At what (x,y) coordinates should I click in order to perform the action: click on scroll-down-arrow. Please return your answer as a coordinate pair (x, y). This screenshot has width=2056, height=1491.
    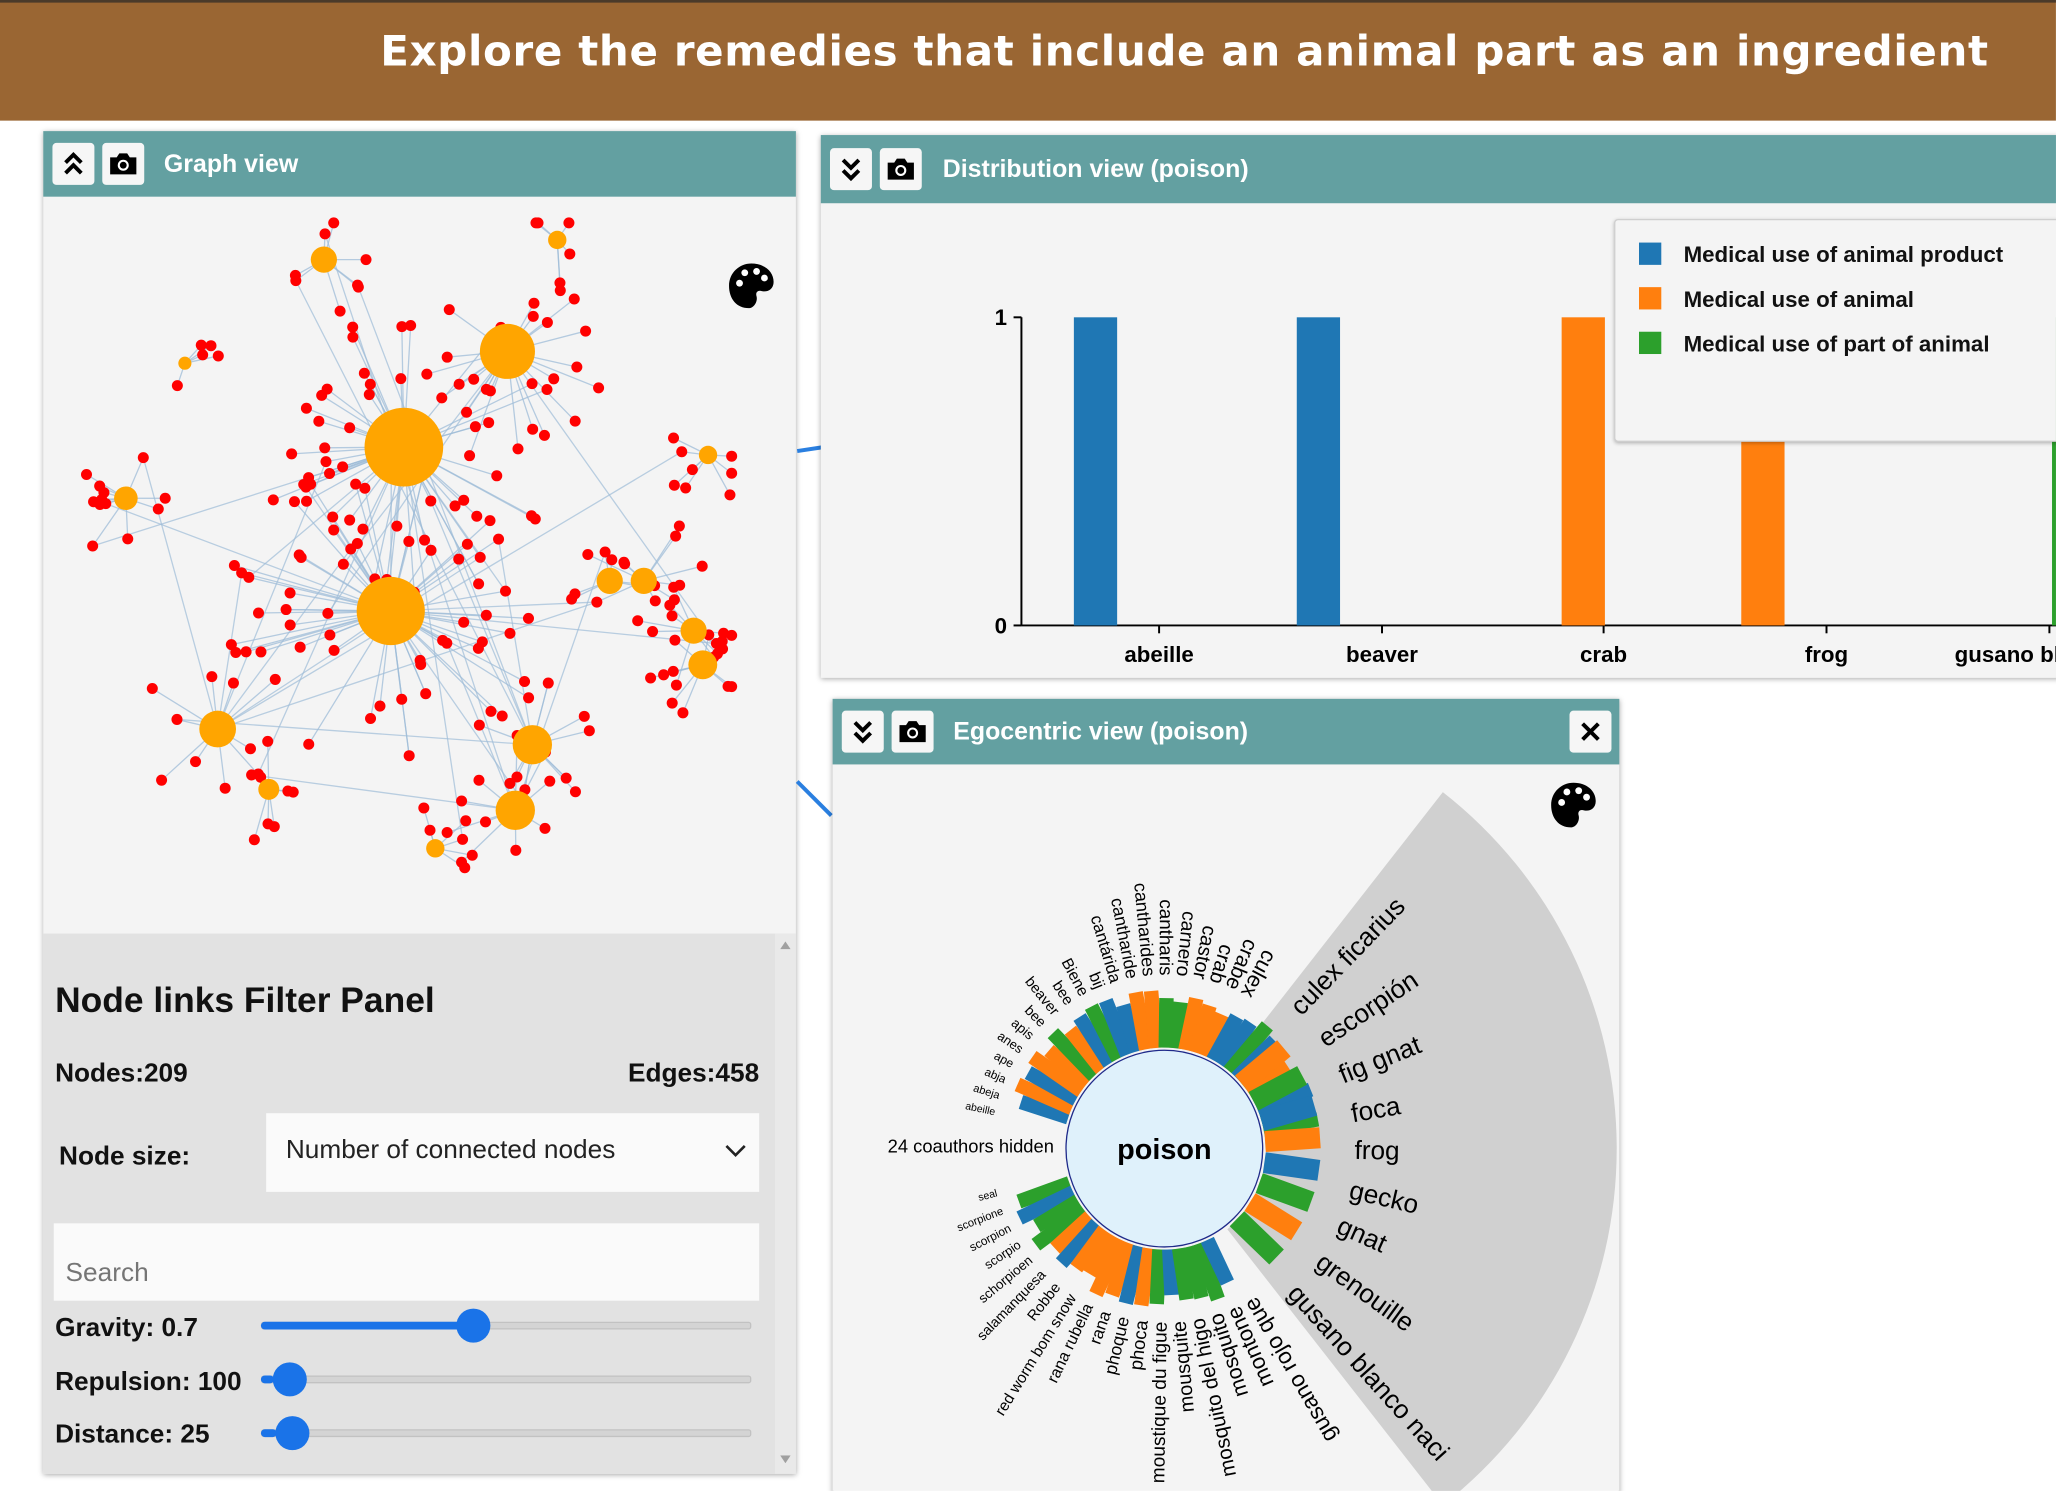
    Looking at the image, I should click on (785, 1459).